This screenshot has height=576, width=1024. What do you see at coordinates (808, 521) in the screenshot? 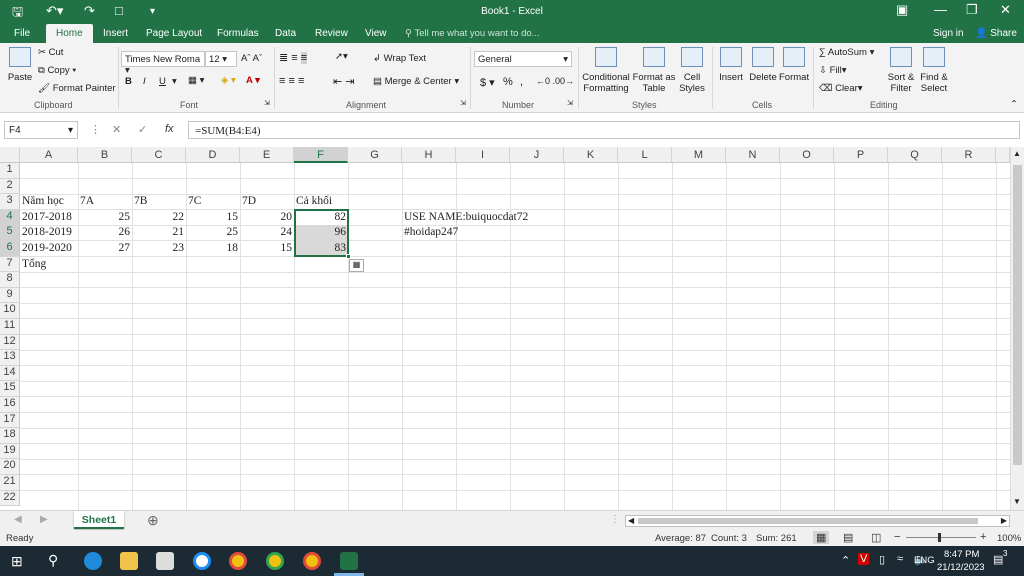
I see `hscroll-thumb` at bounding box center [808, 521].